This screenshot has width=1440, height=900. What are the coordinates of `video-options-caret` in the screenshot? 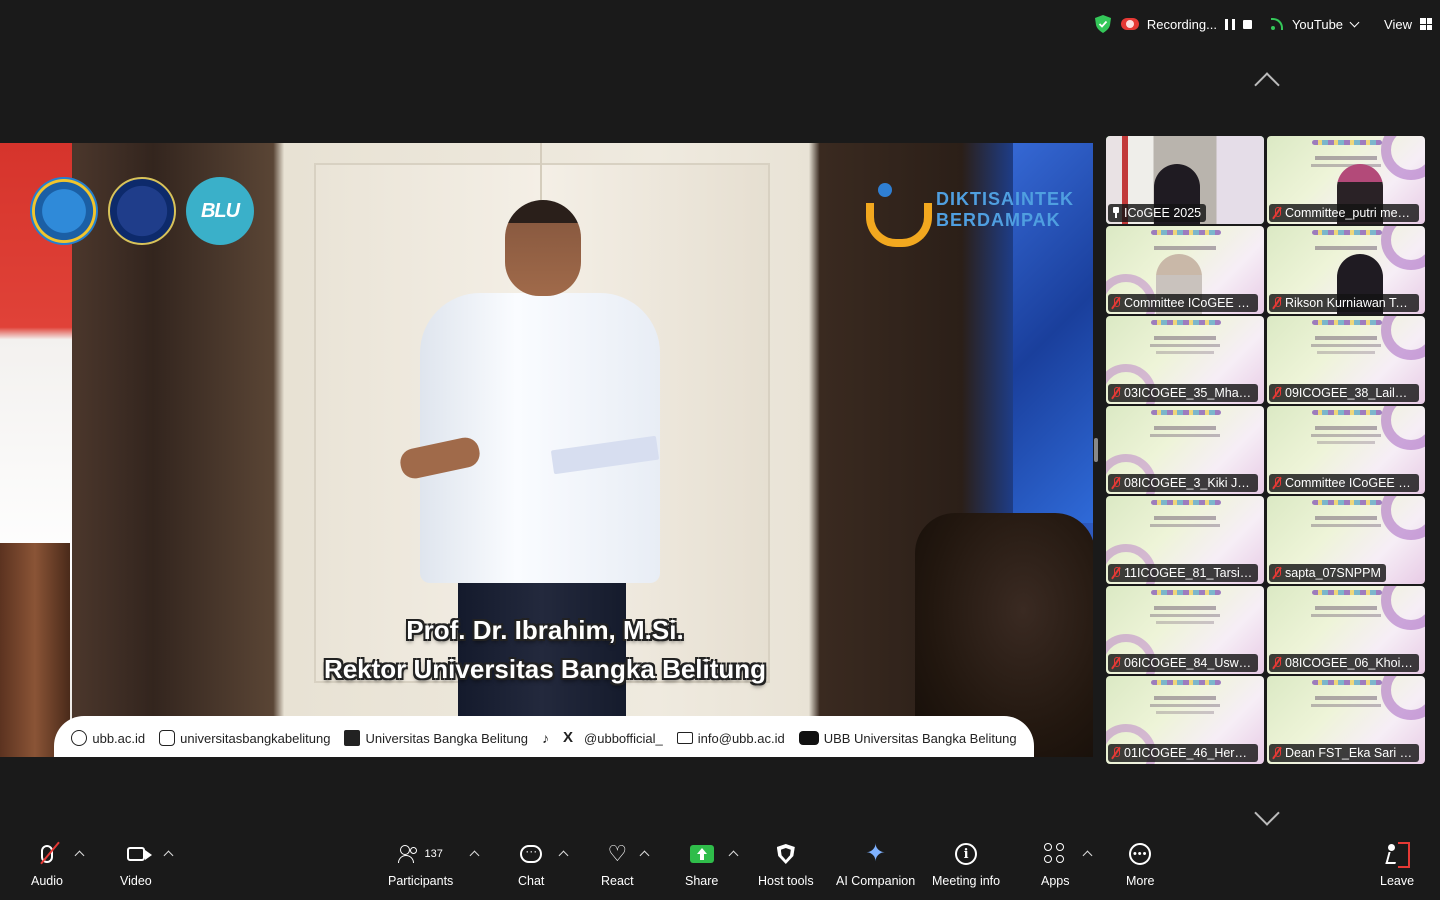 It's located at (168, 855).